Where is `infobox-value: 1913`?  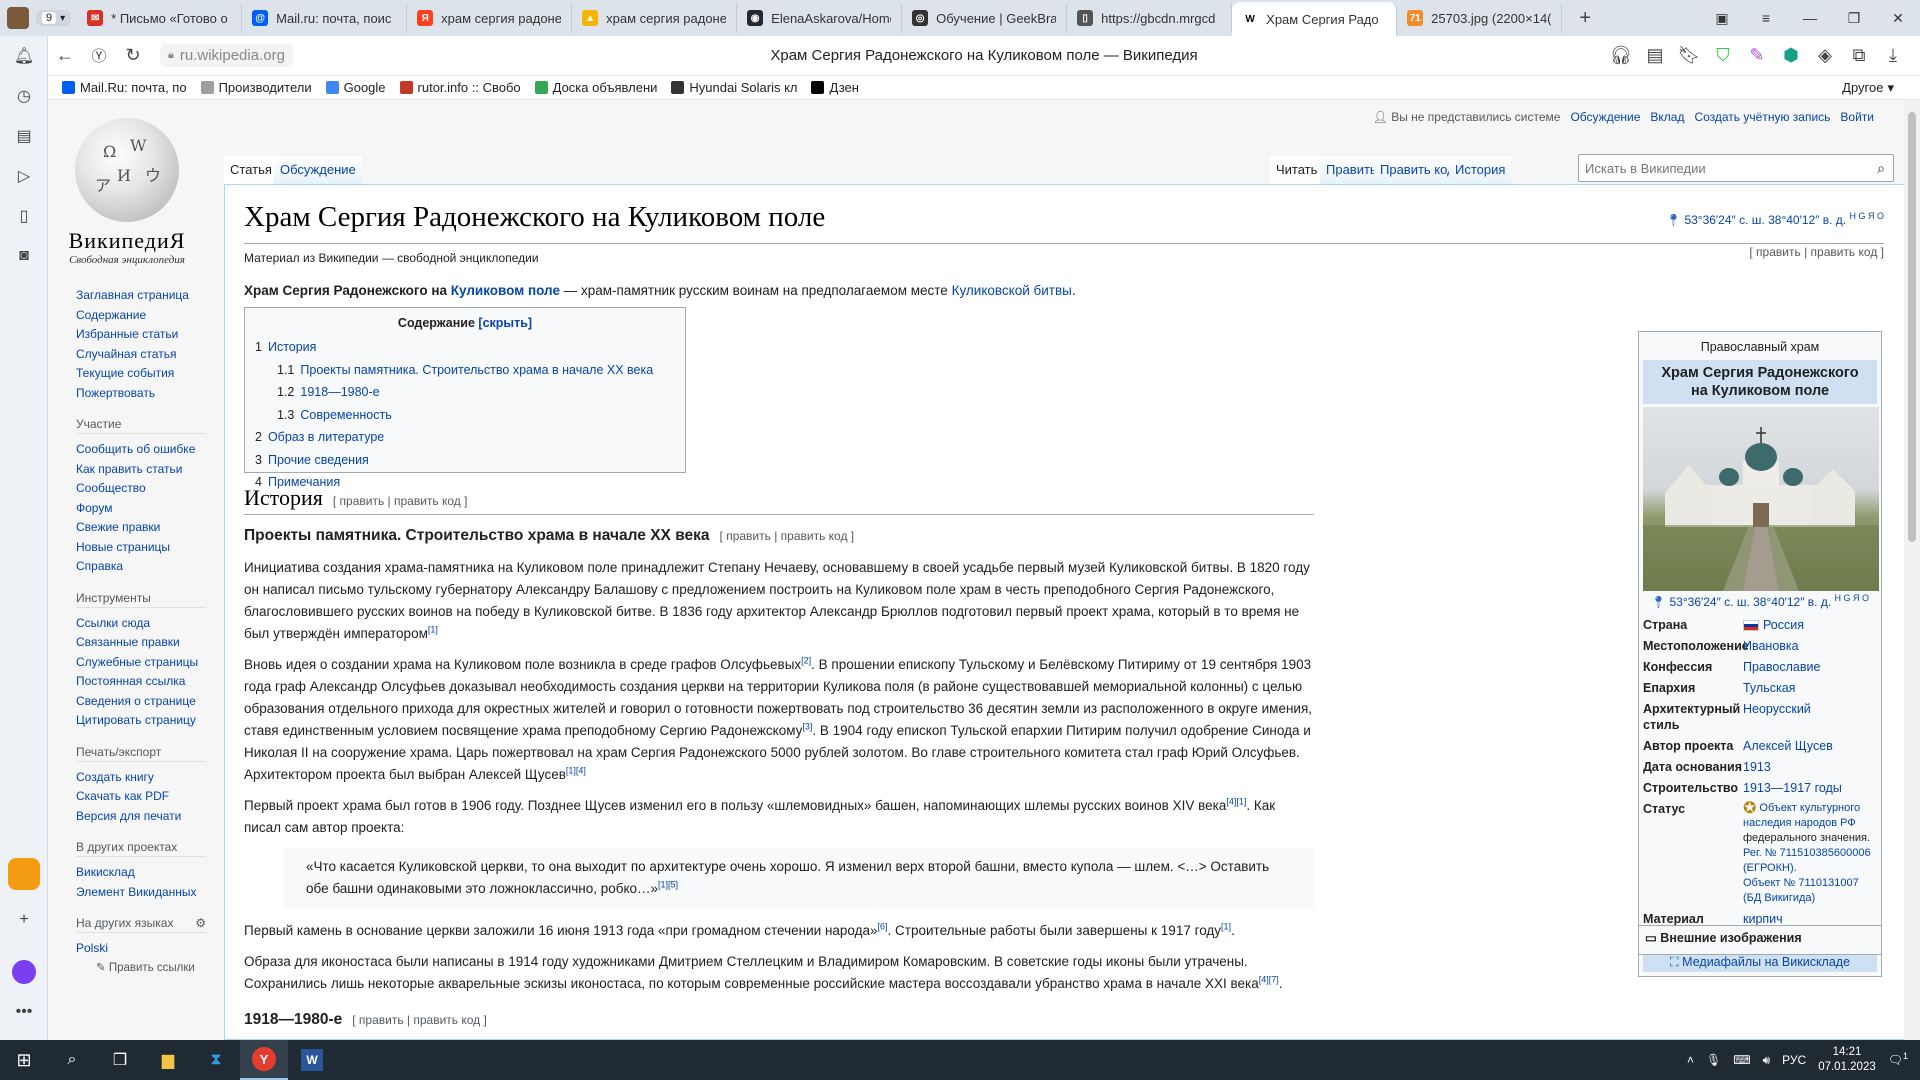 infobox-value: 1913 is located at coordinates (1810, 767).